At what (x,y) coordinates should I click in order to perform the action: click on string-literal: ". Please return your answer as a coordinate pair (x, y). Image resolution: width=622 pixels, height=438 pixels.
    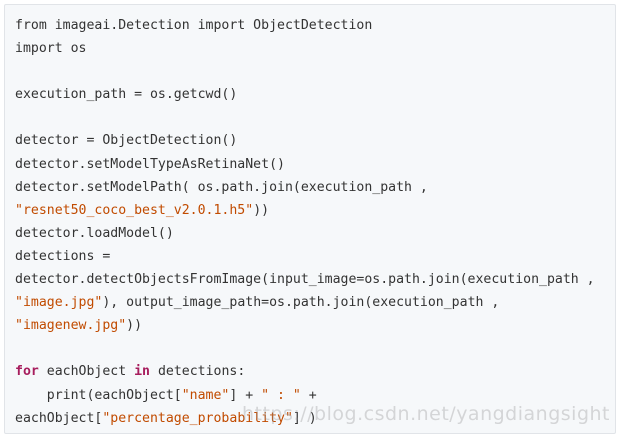
    Looking at the image, I should click on (281, 395).